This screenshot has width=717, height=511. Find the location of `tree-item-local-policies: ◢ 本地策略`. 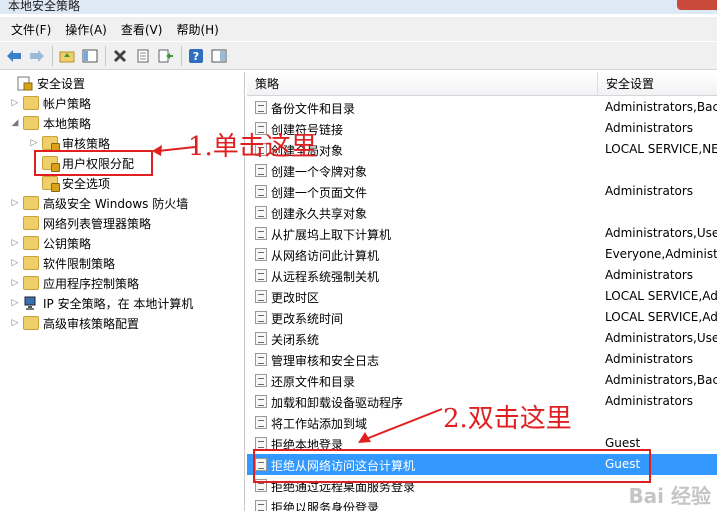

tree-item-local-policies: ◢ 本地策略 is located at coordinates (50, 123).